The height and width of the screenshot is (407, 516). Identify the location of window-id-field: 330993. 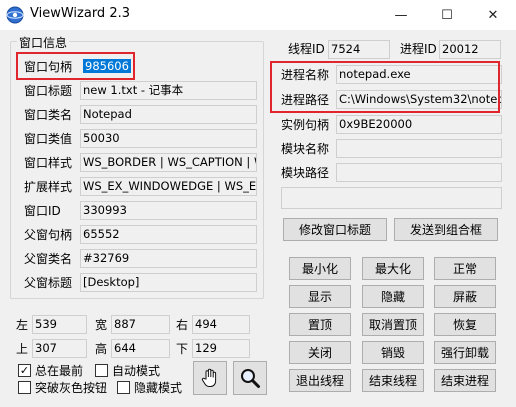
(168, 210).